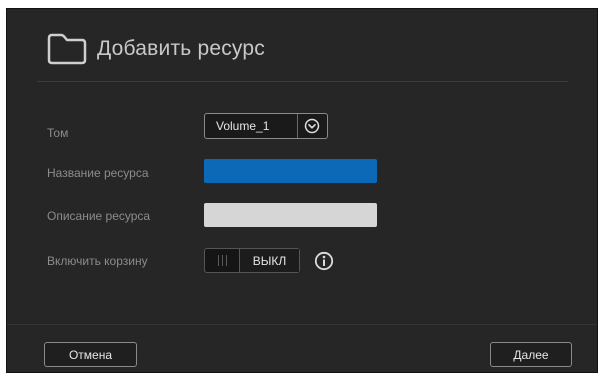 Image resolution: width=604 pixels, height=375 pixels. I want to click on volume-select-value: Volume_1, so click(243, 126).